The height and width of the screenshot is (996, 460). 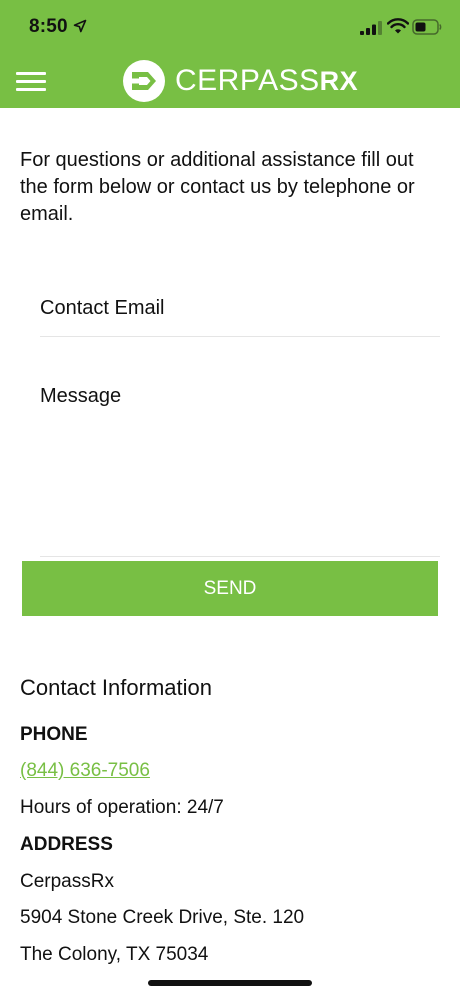 I want to click on address-line-street: 5904 Stone Creek Drive, Ste. 120, so click(x=162, y=917).